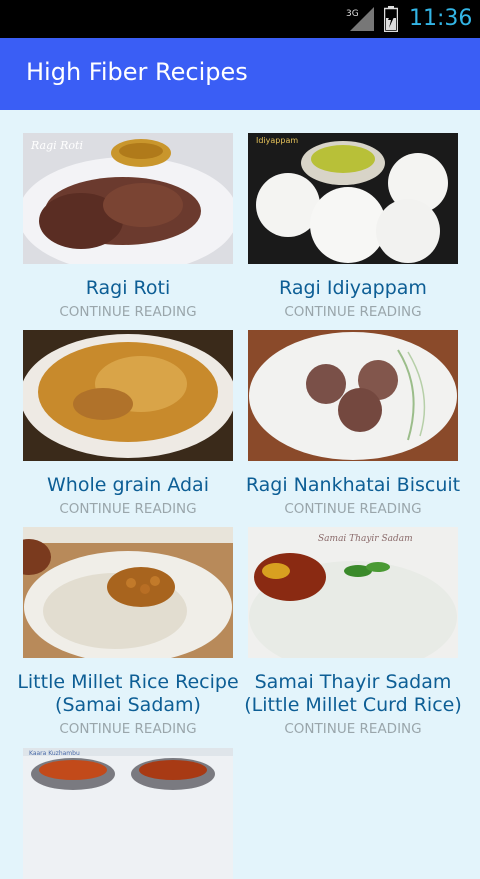  What do you see at coordinates (360, 19) in the screenshot?
I see `signal-icon: 3G` at bounding box center [360, 19].